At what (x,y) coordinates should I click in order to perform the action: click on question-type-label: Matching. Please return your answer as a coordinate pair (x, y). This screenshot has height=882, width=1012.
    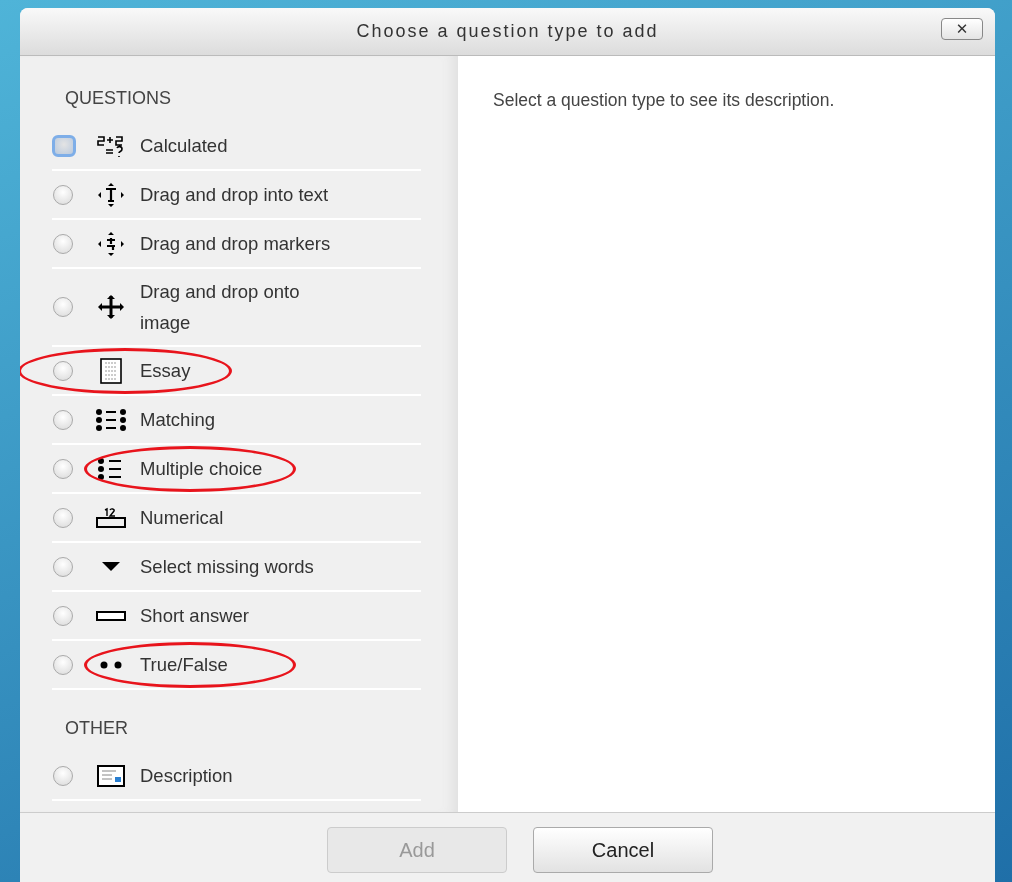
    Looking at the image, I should click on (240, 419).